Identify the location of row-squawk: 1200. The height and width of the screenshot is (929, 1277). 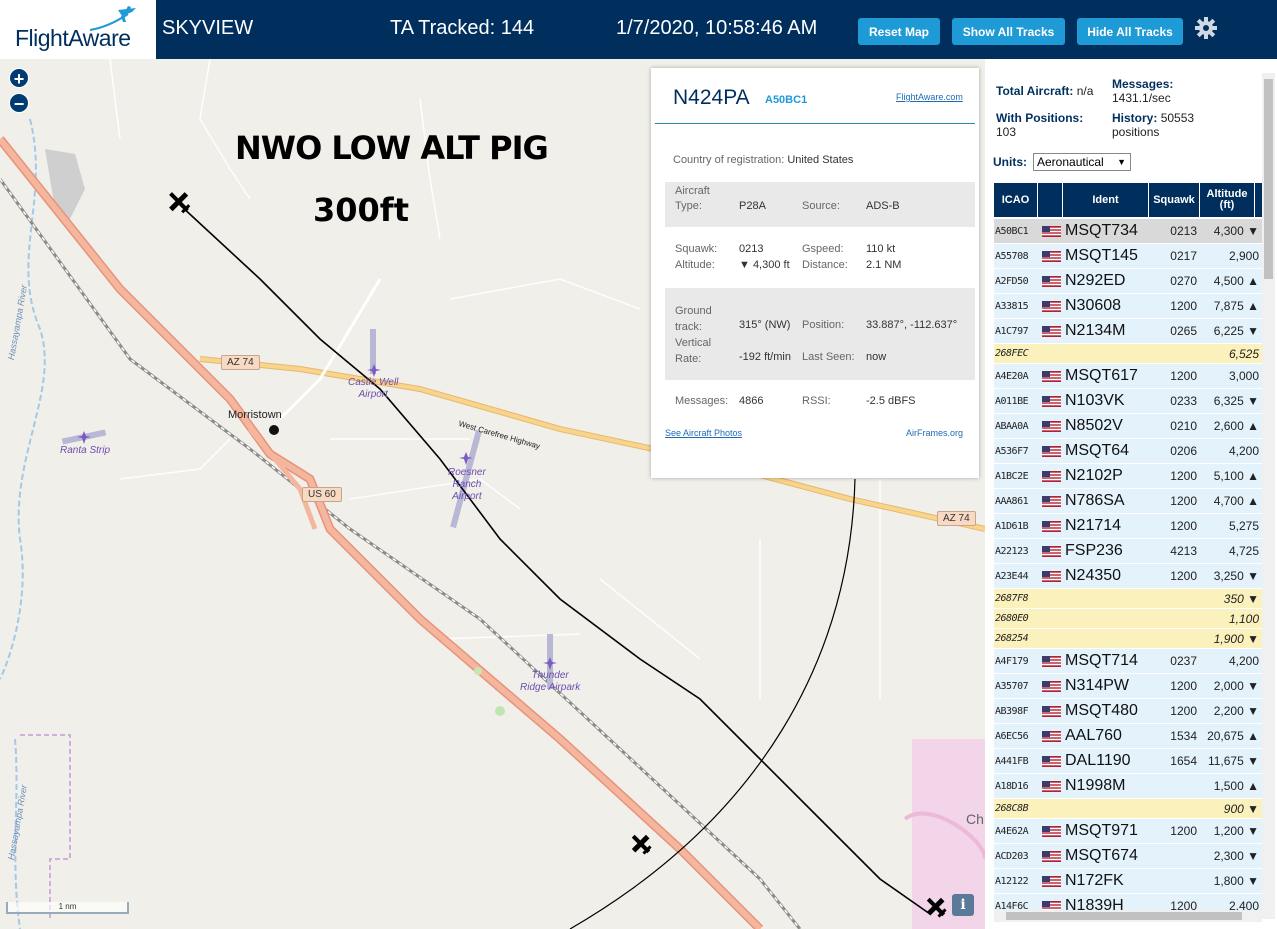
(1183, 576).